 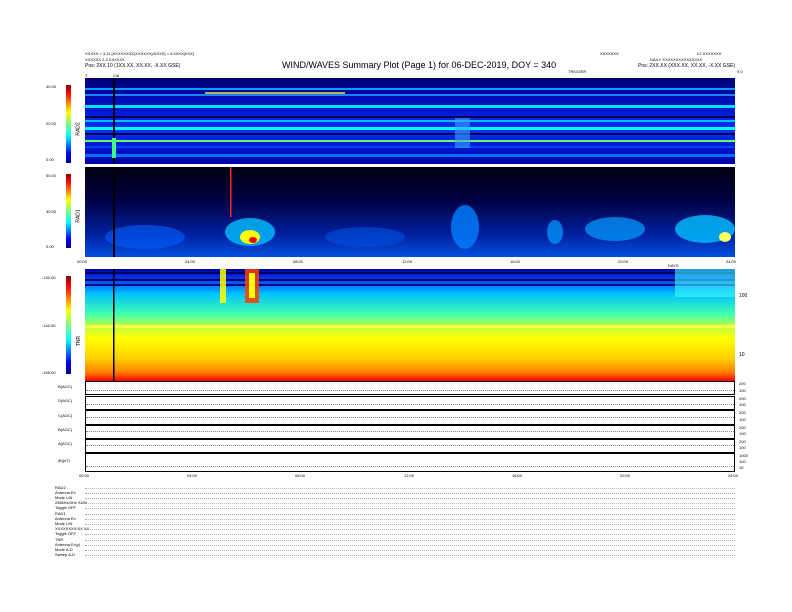 What do you see at coordinates (742, 355) in the screenshot?
I see `tnr-right-tick-10: 10` at bounding box center [742, 355].